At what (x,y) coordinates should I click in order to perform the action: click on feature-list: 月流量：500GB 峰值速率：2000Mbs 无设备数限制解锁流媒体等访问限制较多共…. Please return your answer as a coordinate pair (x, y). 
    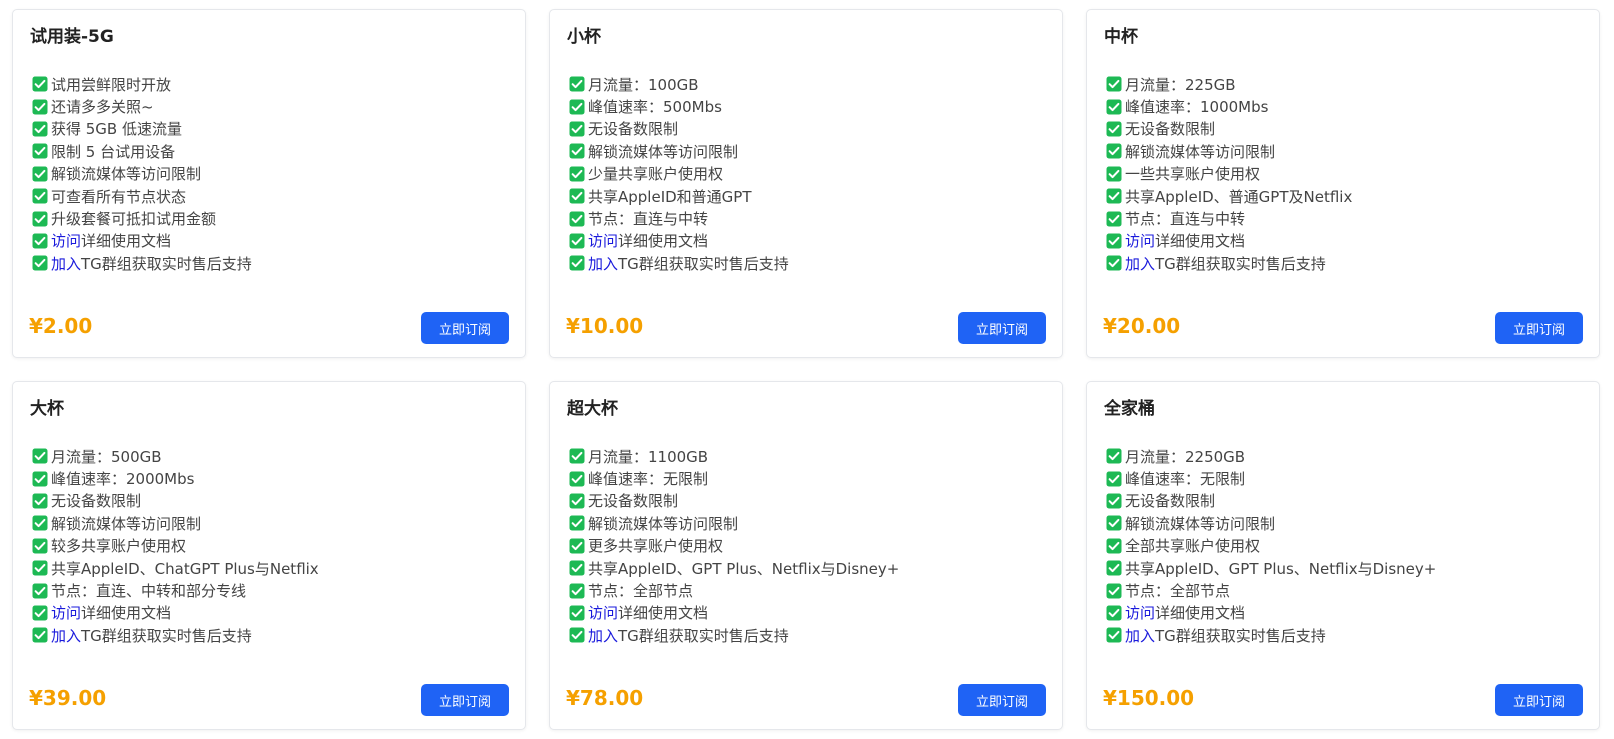
    Looking at the image, I should click on (175, 546).